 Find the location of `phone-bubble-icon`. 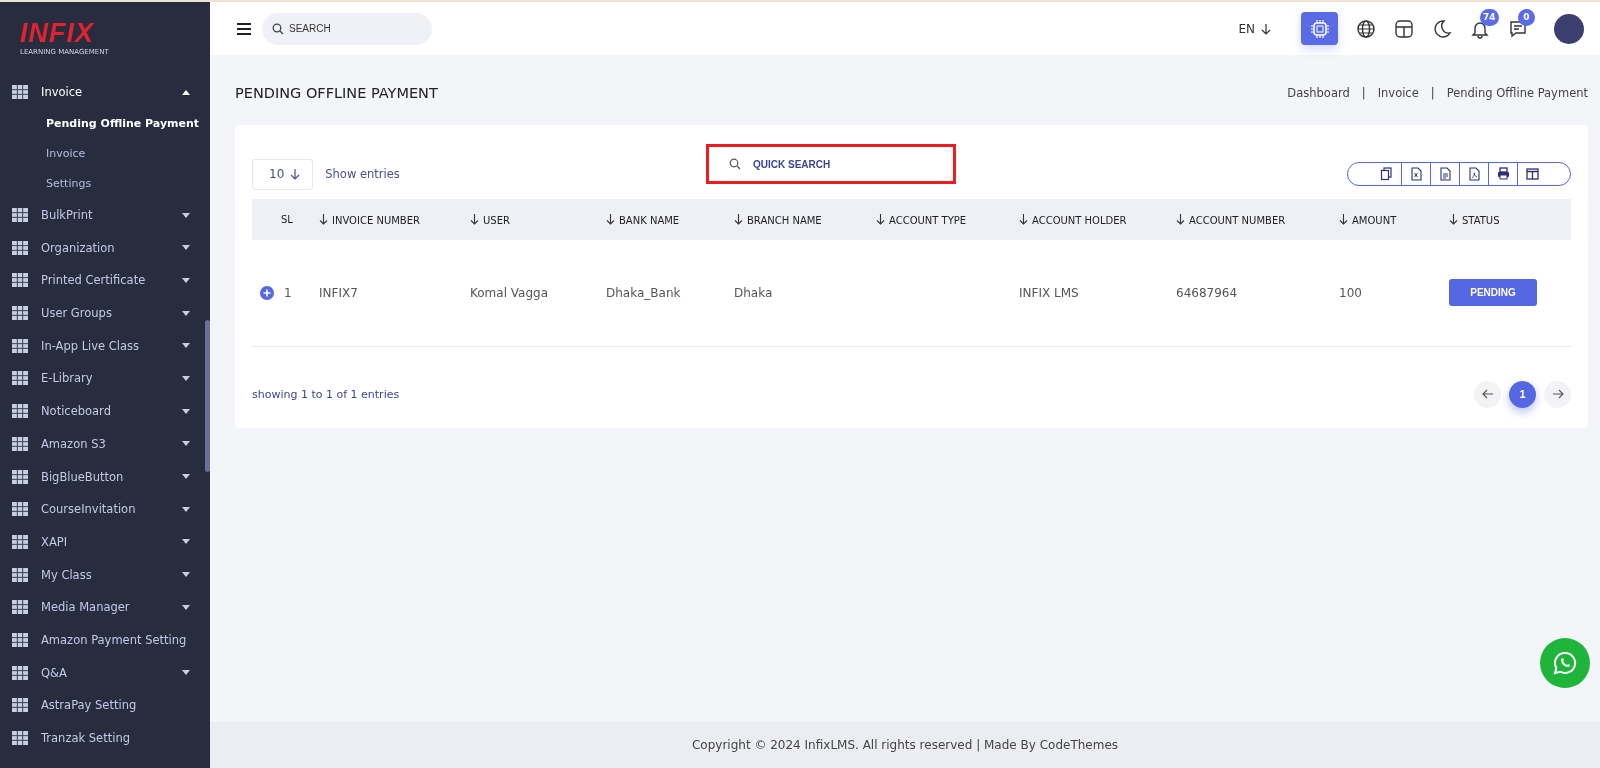

phone-bubble-icon is located at coordinates (1565, 663).